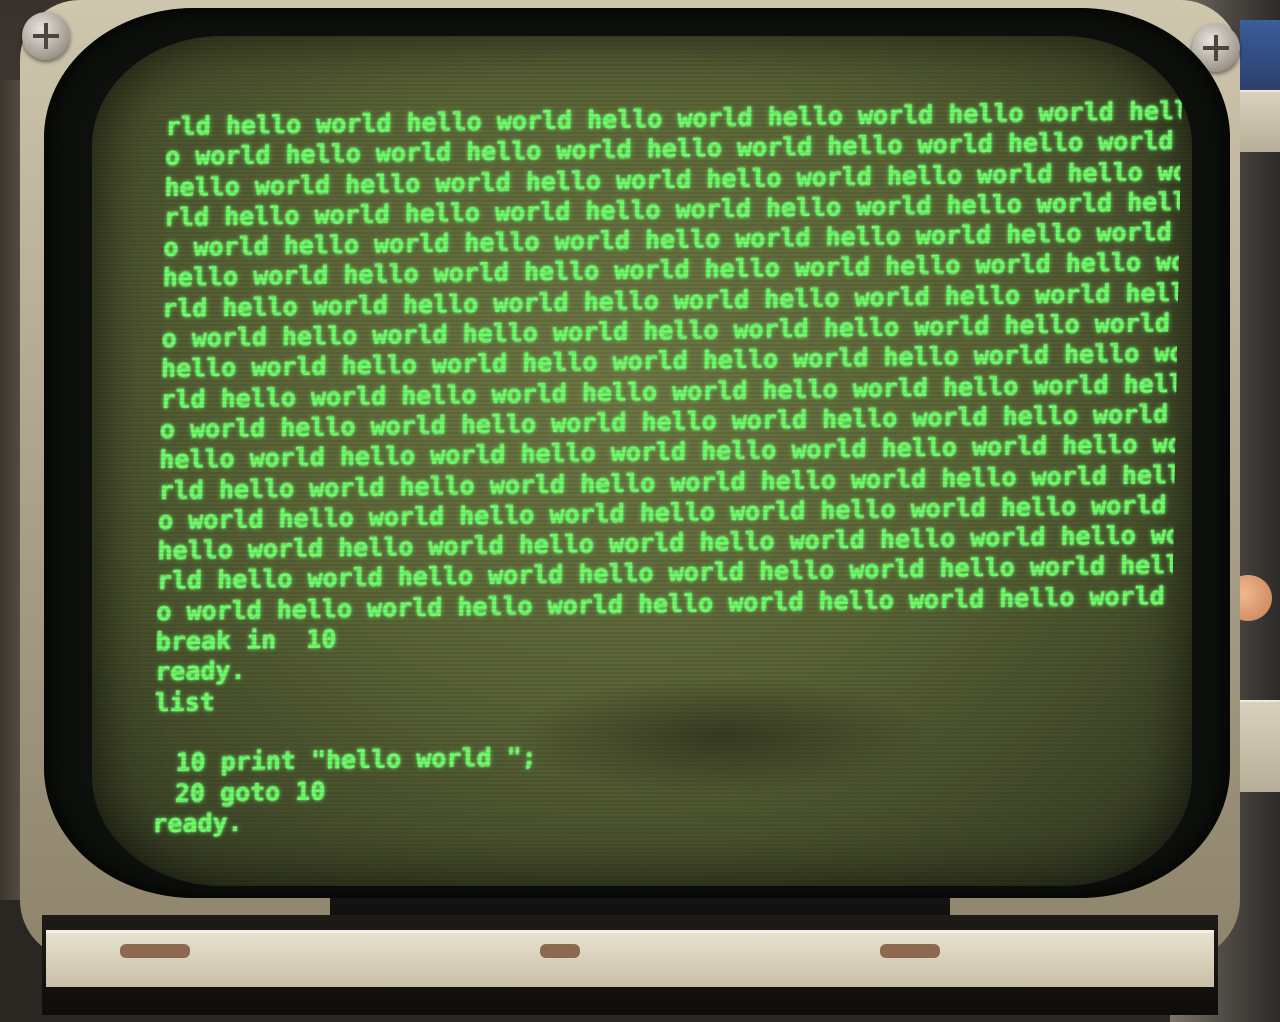 The image size is (1280, 1022). What do you see at coordinates (1260, 55) in the screenshot?
I see `background-blue-object` at bounding box center [1260, 55].